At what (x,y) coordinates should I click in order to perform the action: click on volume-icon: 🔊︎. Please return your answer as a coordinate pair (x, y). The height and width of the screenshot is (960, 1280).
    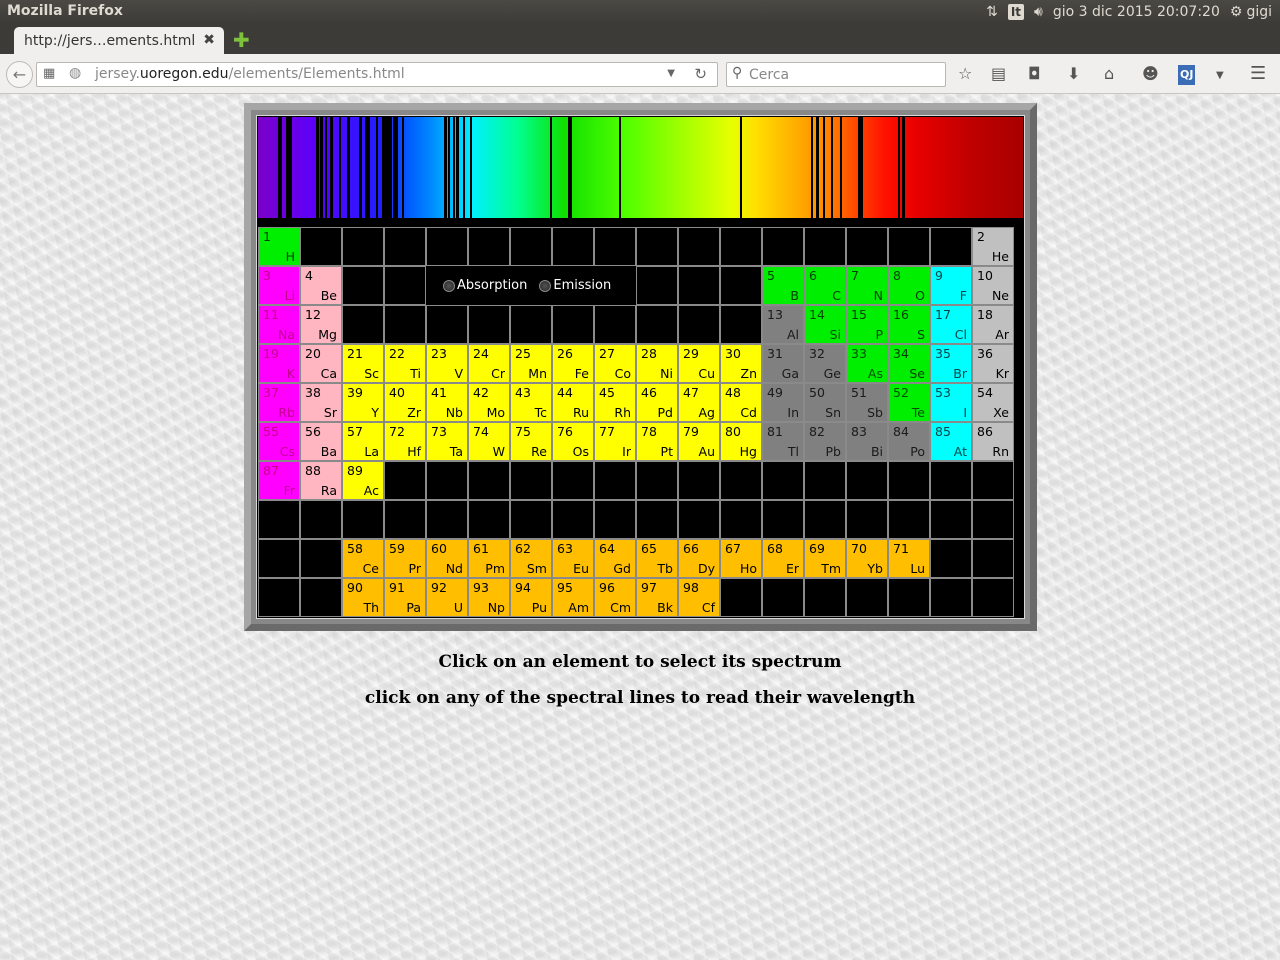
    Looking at the image, I should click on (1038, 12).